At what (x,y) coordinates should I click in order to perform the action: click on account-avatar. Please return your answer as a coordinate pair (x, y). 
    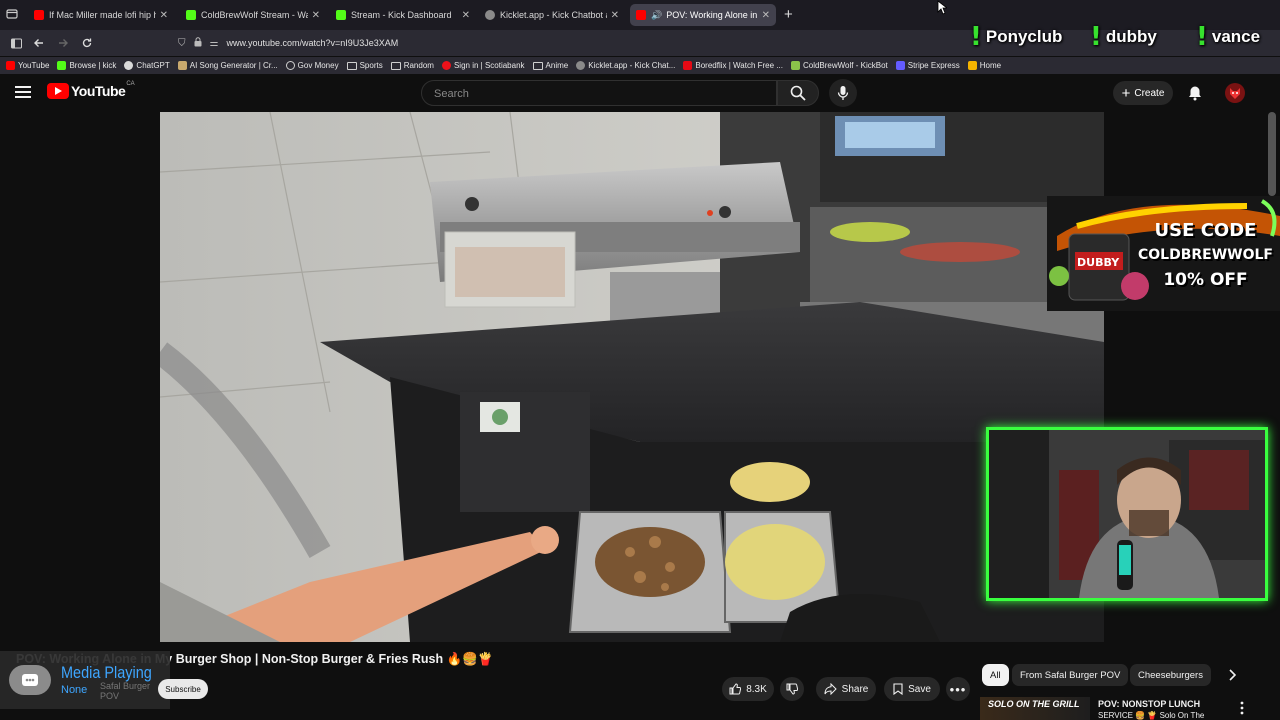
    Looking at the image, I should click on (1235, 93).